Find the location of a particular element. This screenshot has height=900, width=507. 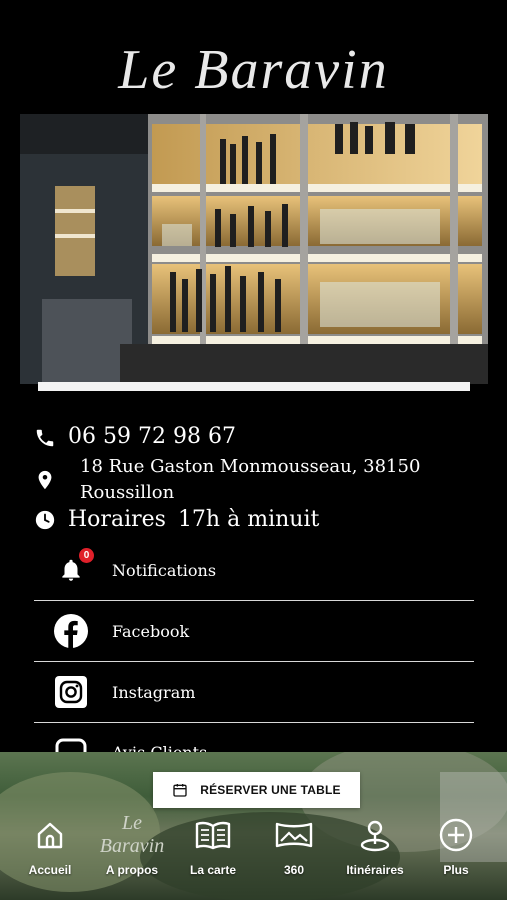

map-pin-icon is located at coordinates (375, 835).